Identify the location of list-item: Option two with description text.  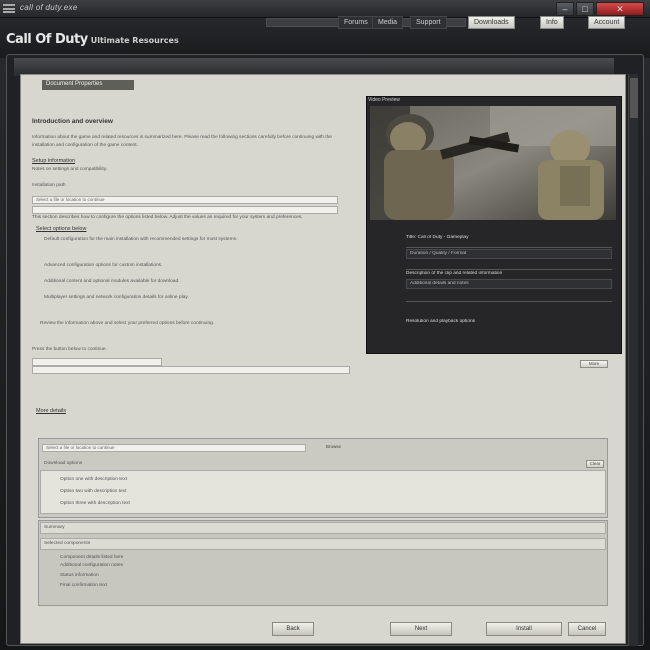
(93, 491).